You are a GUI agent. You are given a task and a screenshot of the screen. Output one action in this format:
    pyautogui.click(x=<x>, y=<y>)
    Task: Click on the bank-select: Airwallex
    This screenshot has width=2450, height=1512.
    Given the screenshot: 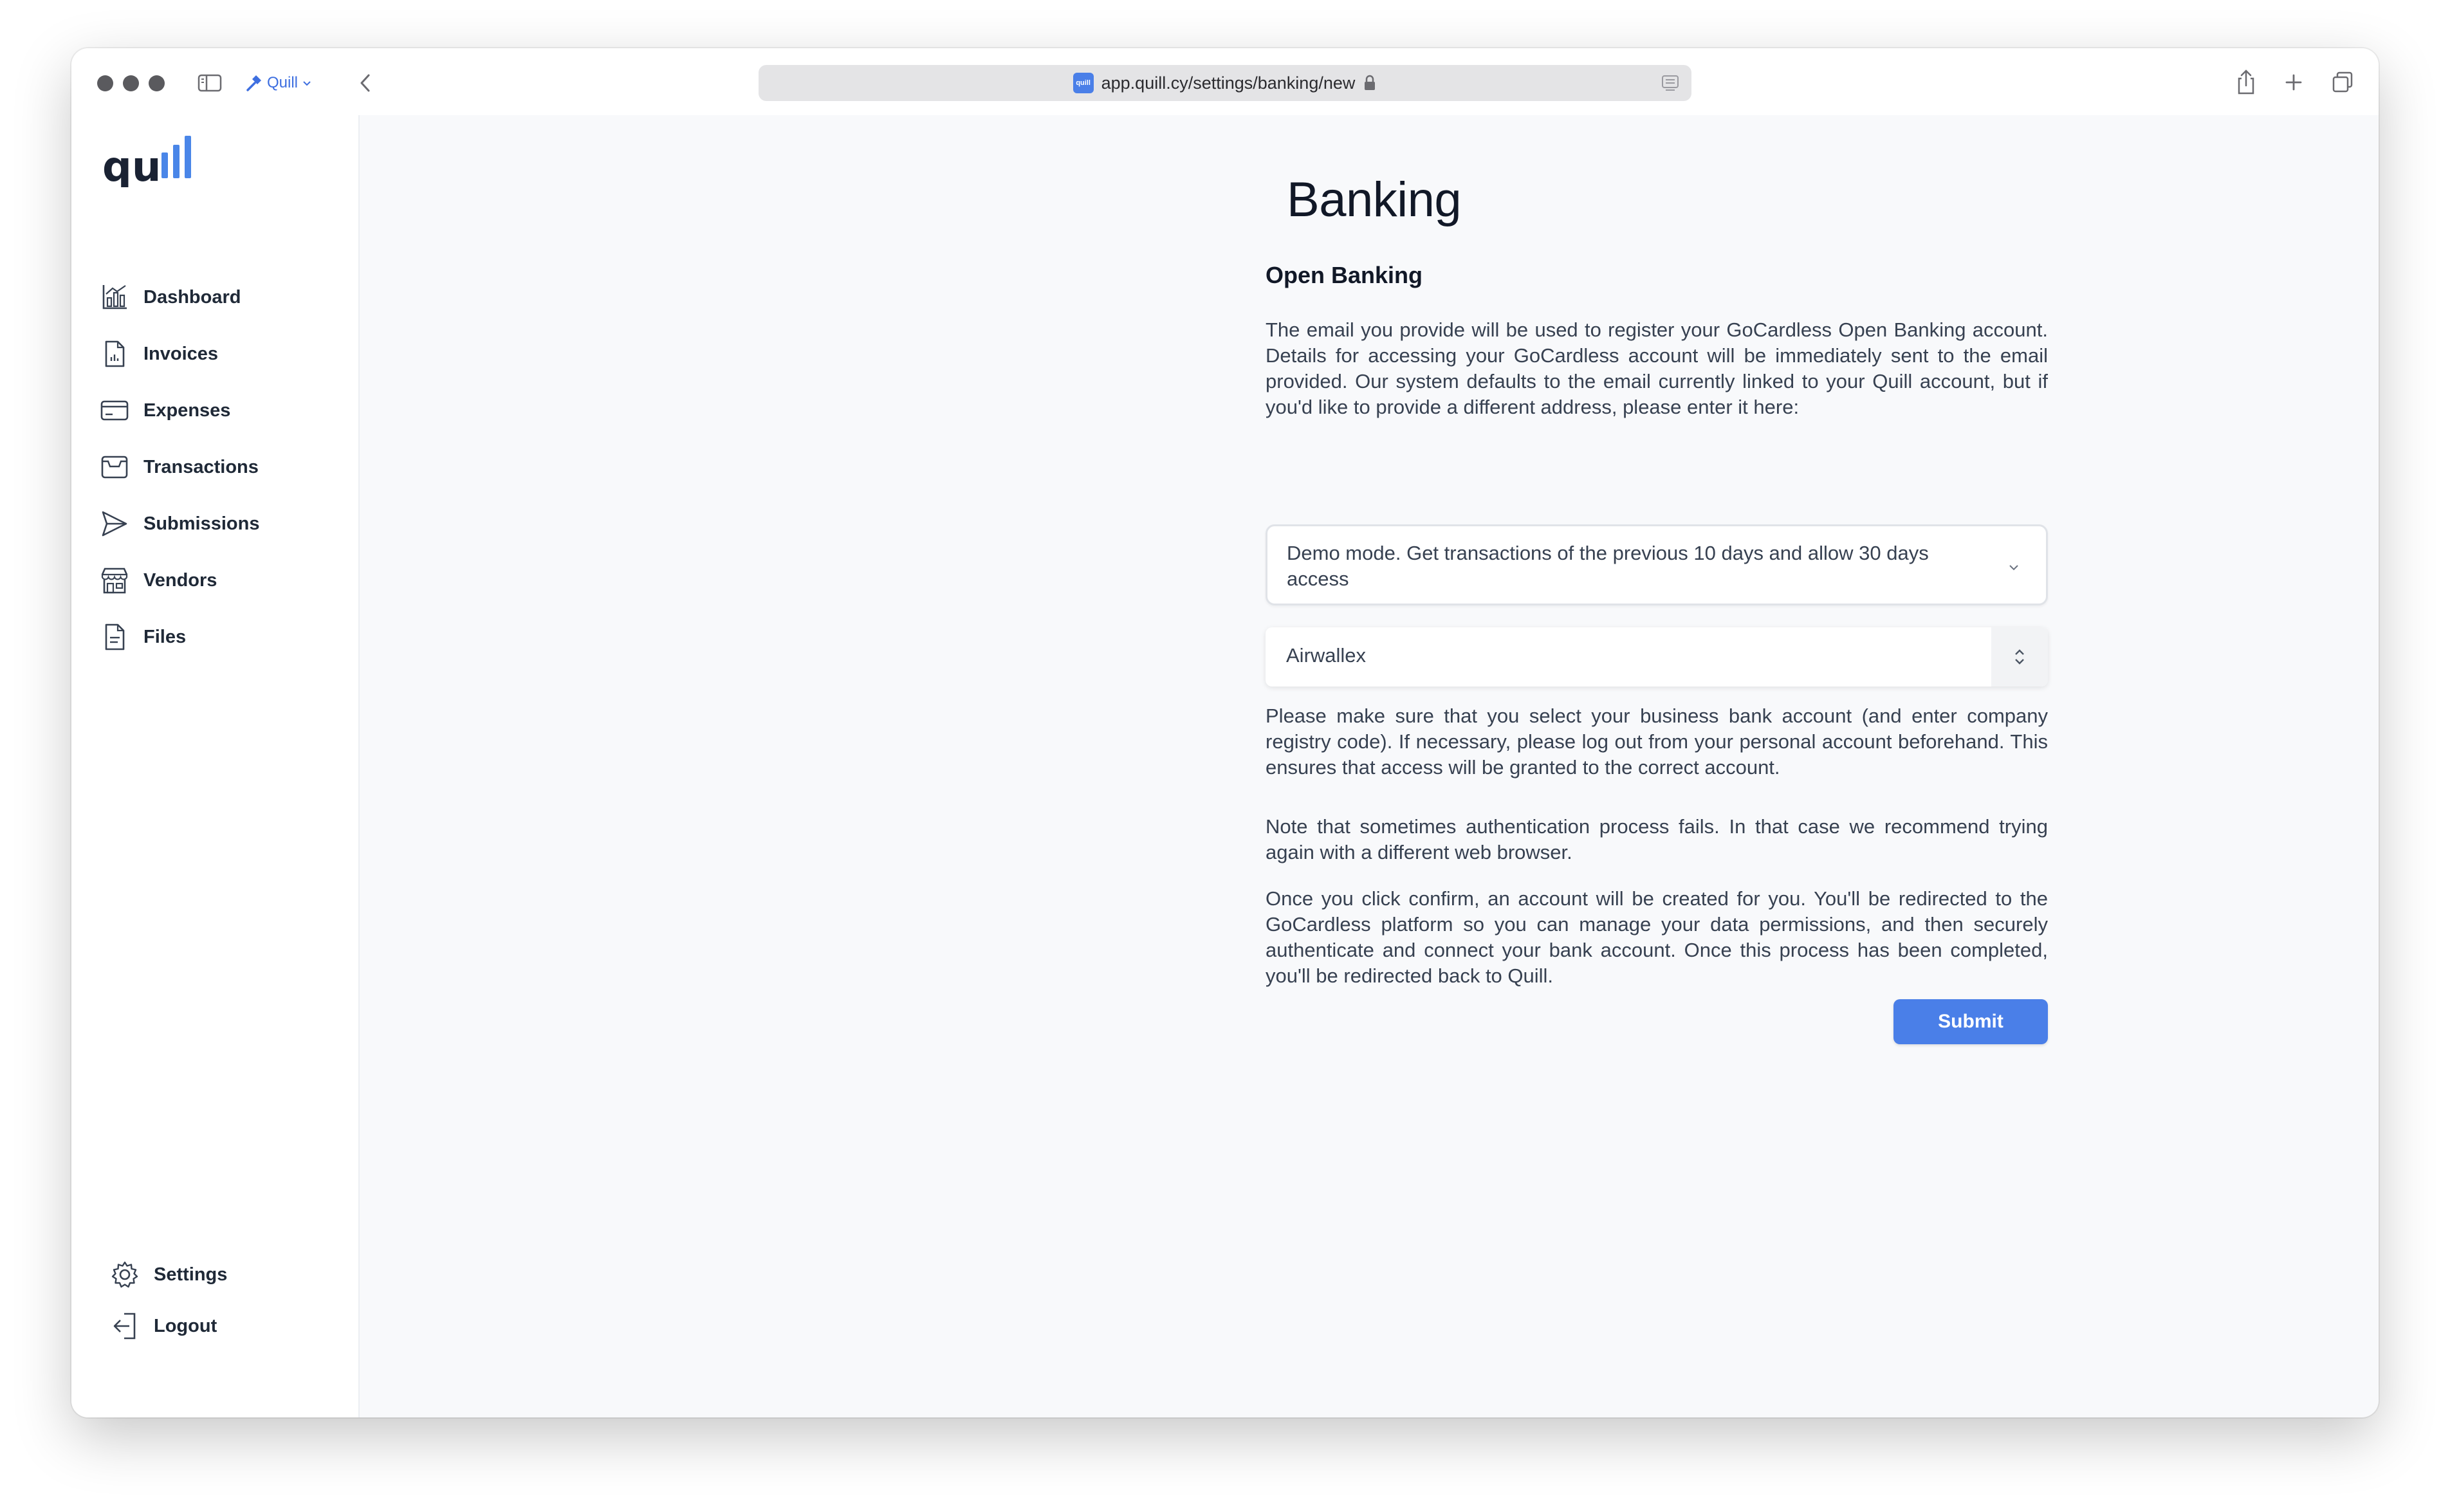 What is the action you would take?
    pyautogui.click(x=1657, y=657)
    